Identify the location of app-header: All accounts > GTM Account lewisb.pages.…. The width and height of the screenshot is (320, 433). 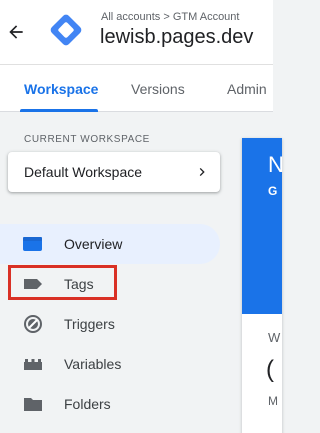
(136, 32).